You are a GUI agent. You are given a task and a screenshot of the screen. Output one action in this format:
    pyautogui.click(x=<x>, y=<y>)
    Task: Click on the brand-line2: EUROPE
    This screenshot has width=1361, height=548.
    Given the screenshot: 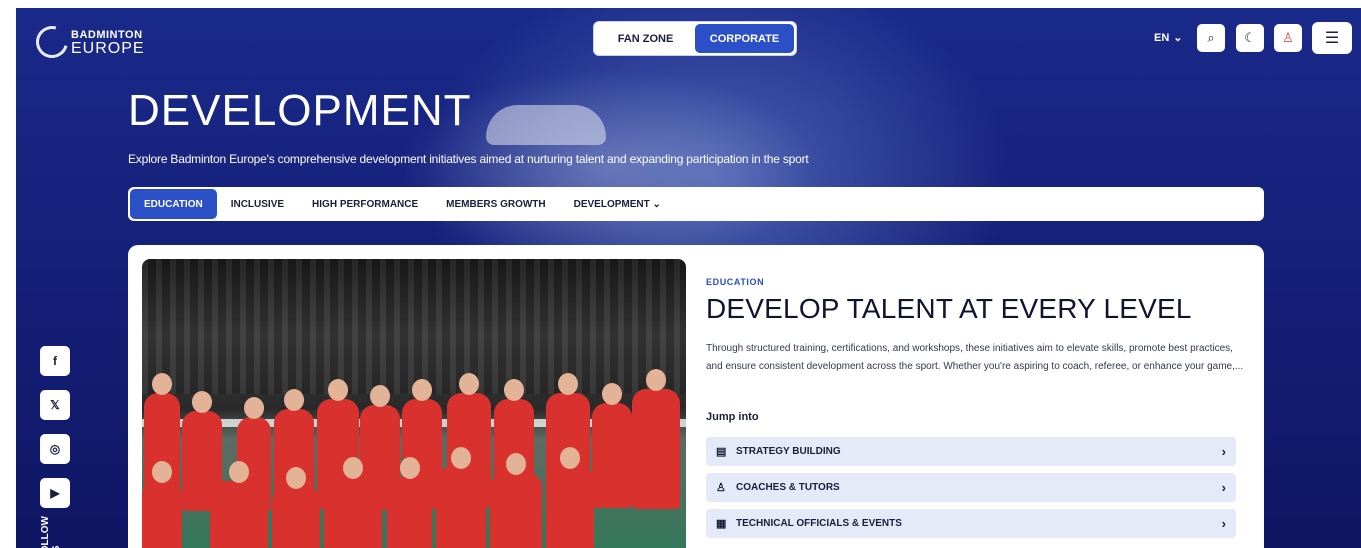 What is the action you would take?
    pyautogui.click(x=108, y=48)
    